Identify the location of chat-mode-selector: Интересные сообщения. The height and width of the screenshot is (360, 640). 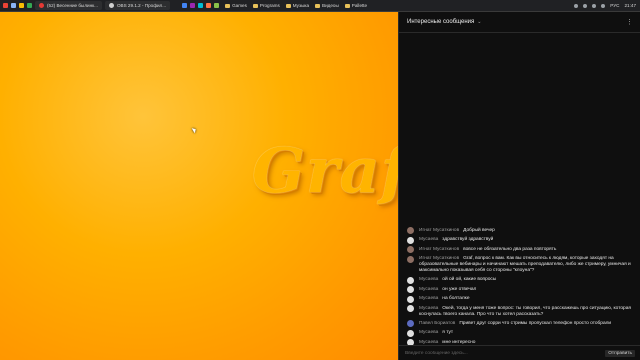
(440, 22).